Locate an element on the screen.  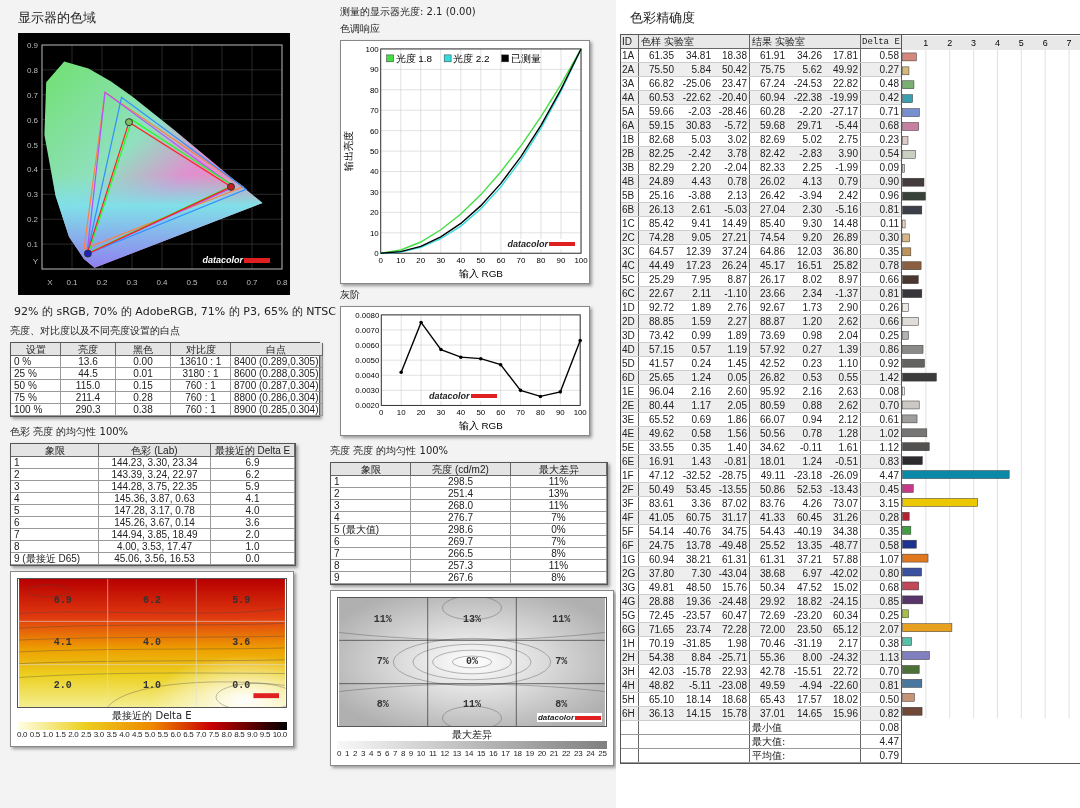
table-cell: 5D is located at coordinates (630, 363).